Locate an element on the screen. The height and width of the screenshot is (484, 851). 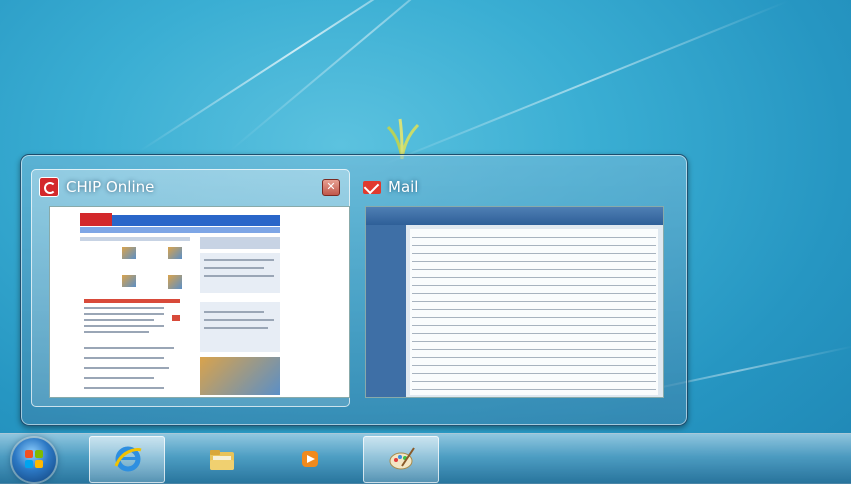
start-button is located at coordinates (34, 460).